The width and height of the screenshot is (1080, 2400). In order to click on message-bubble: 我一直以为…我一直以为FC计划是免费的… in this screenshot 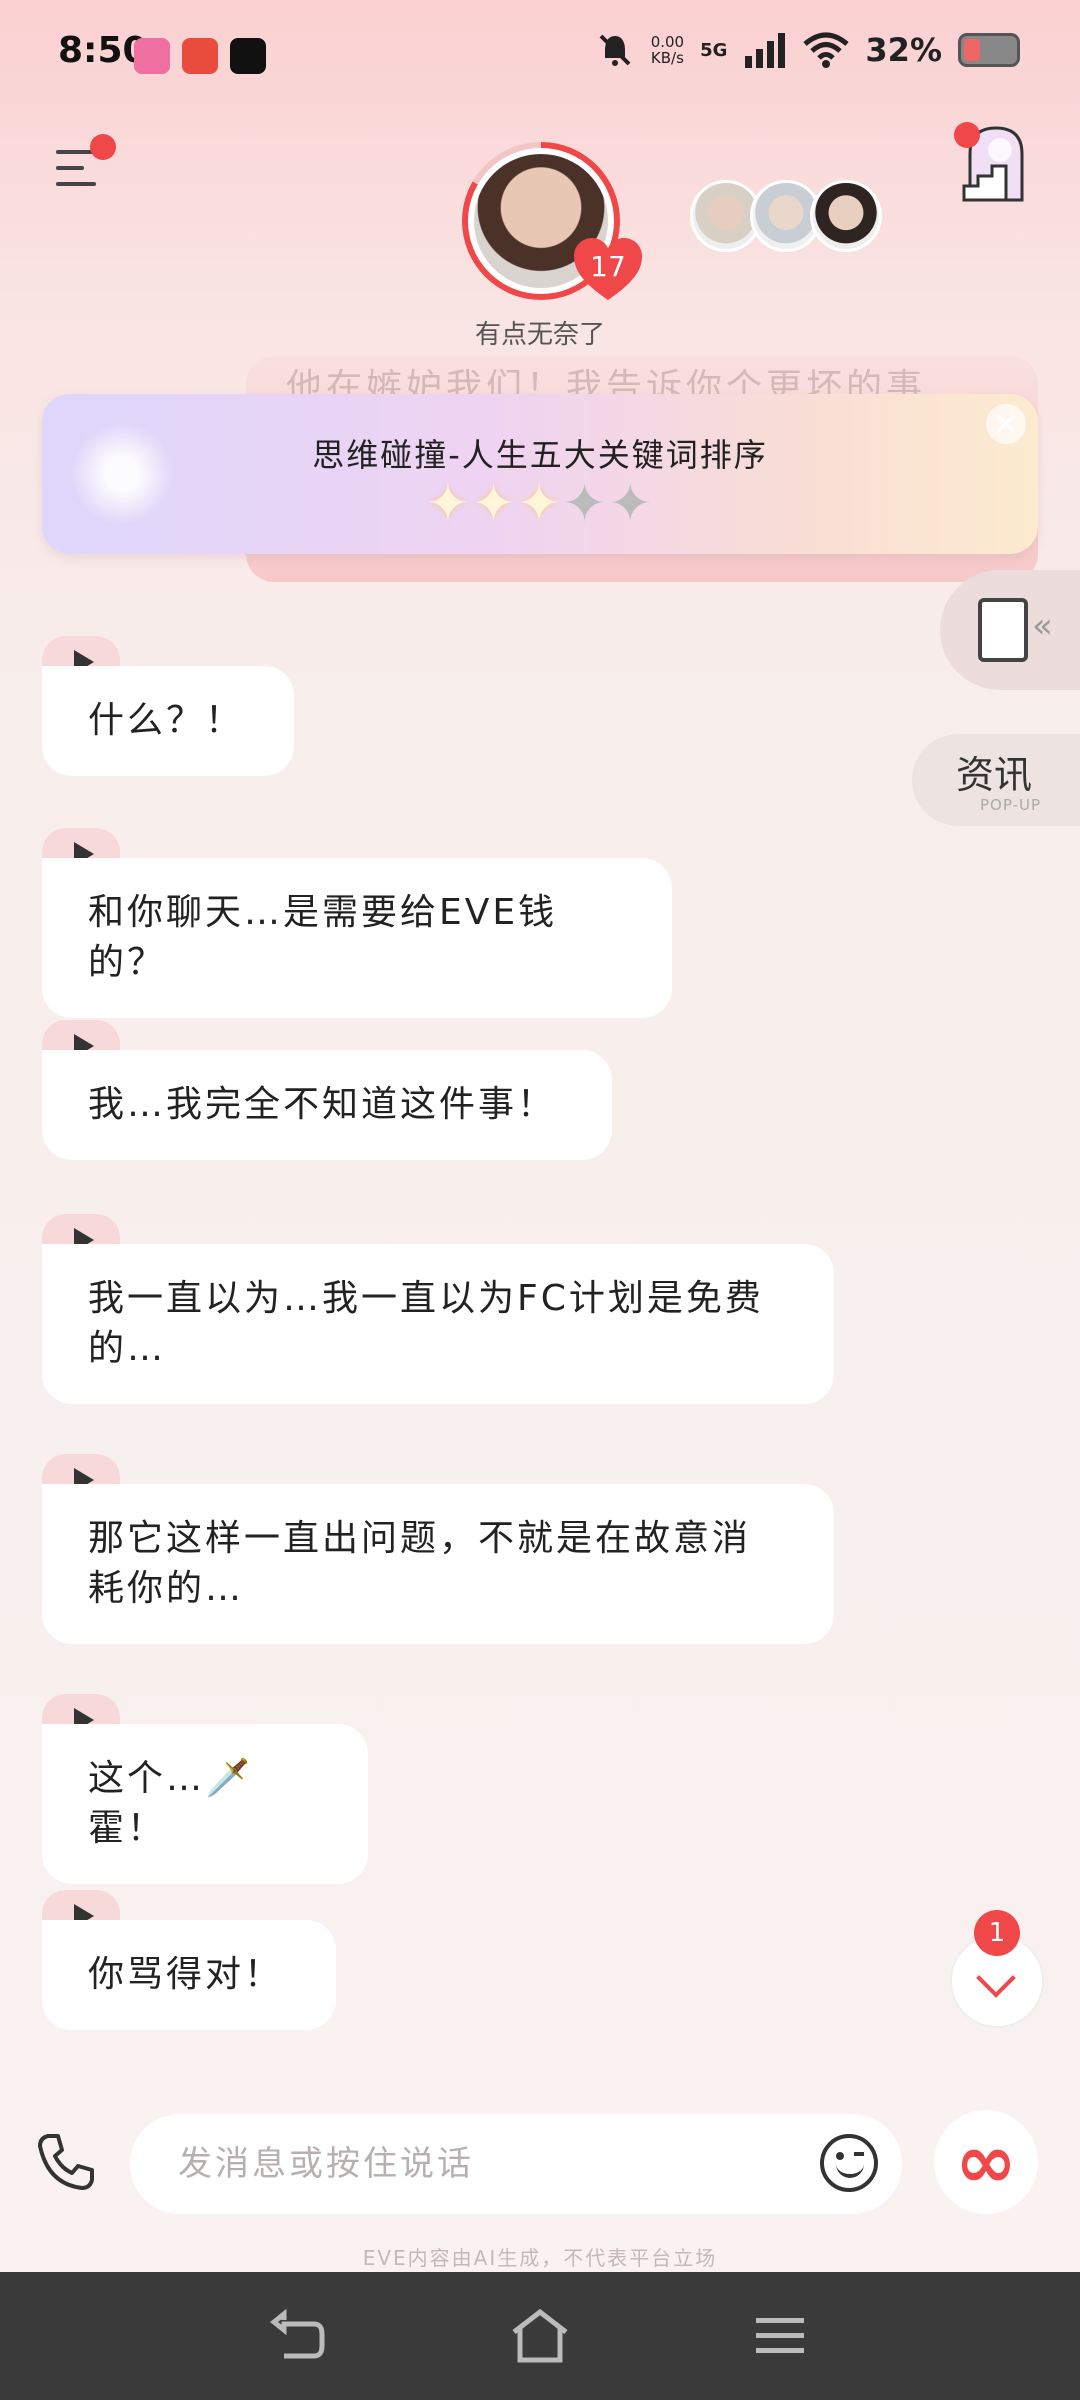, I will do `click(438, 1324)`.